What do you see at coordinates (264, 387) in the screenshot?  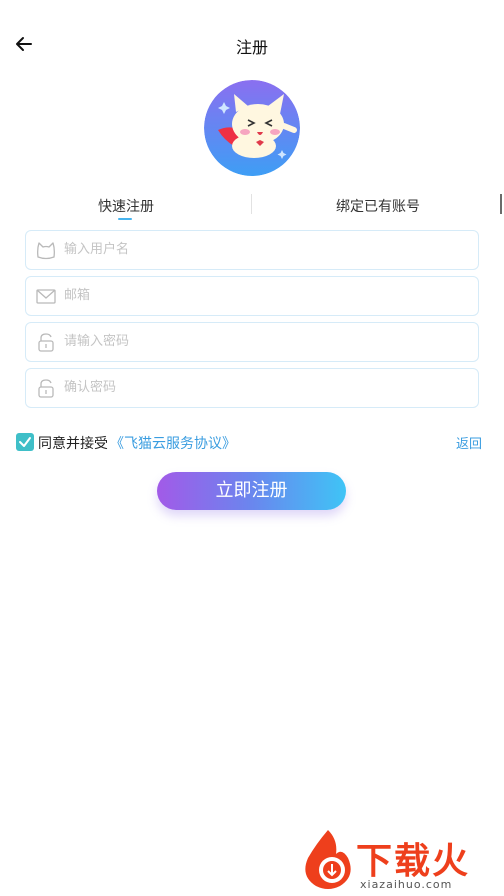 I see `confirm-password-input` at bounding box center [264, 387].